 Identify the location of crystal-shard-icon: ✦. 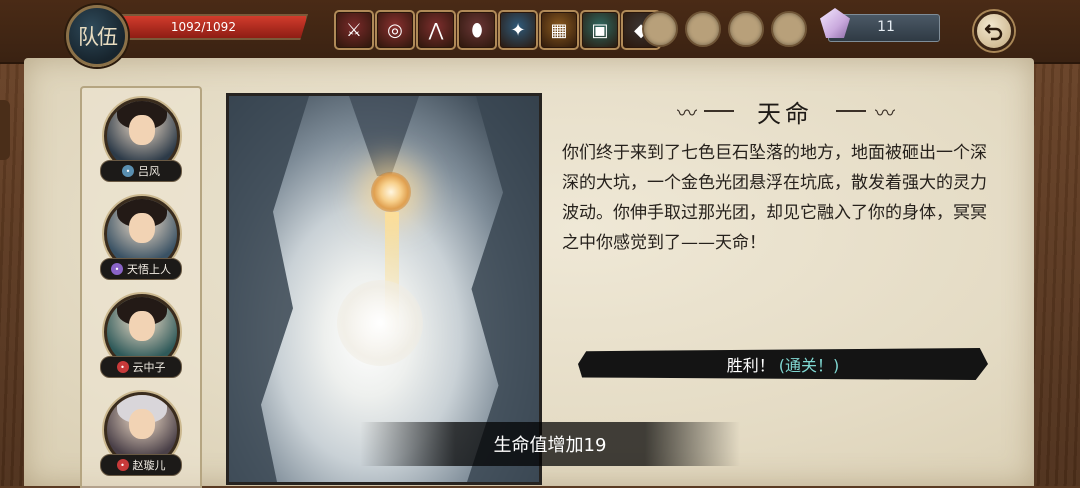
(518, 30).